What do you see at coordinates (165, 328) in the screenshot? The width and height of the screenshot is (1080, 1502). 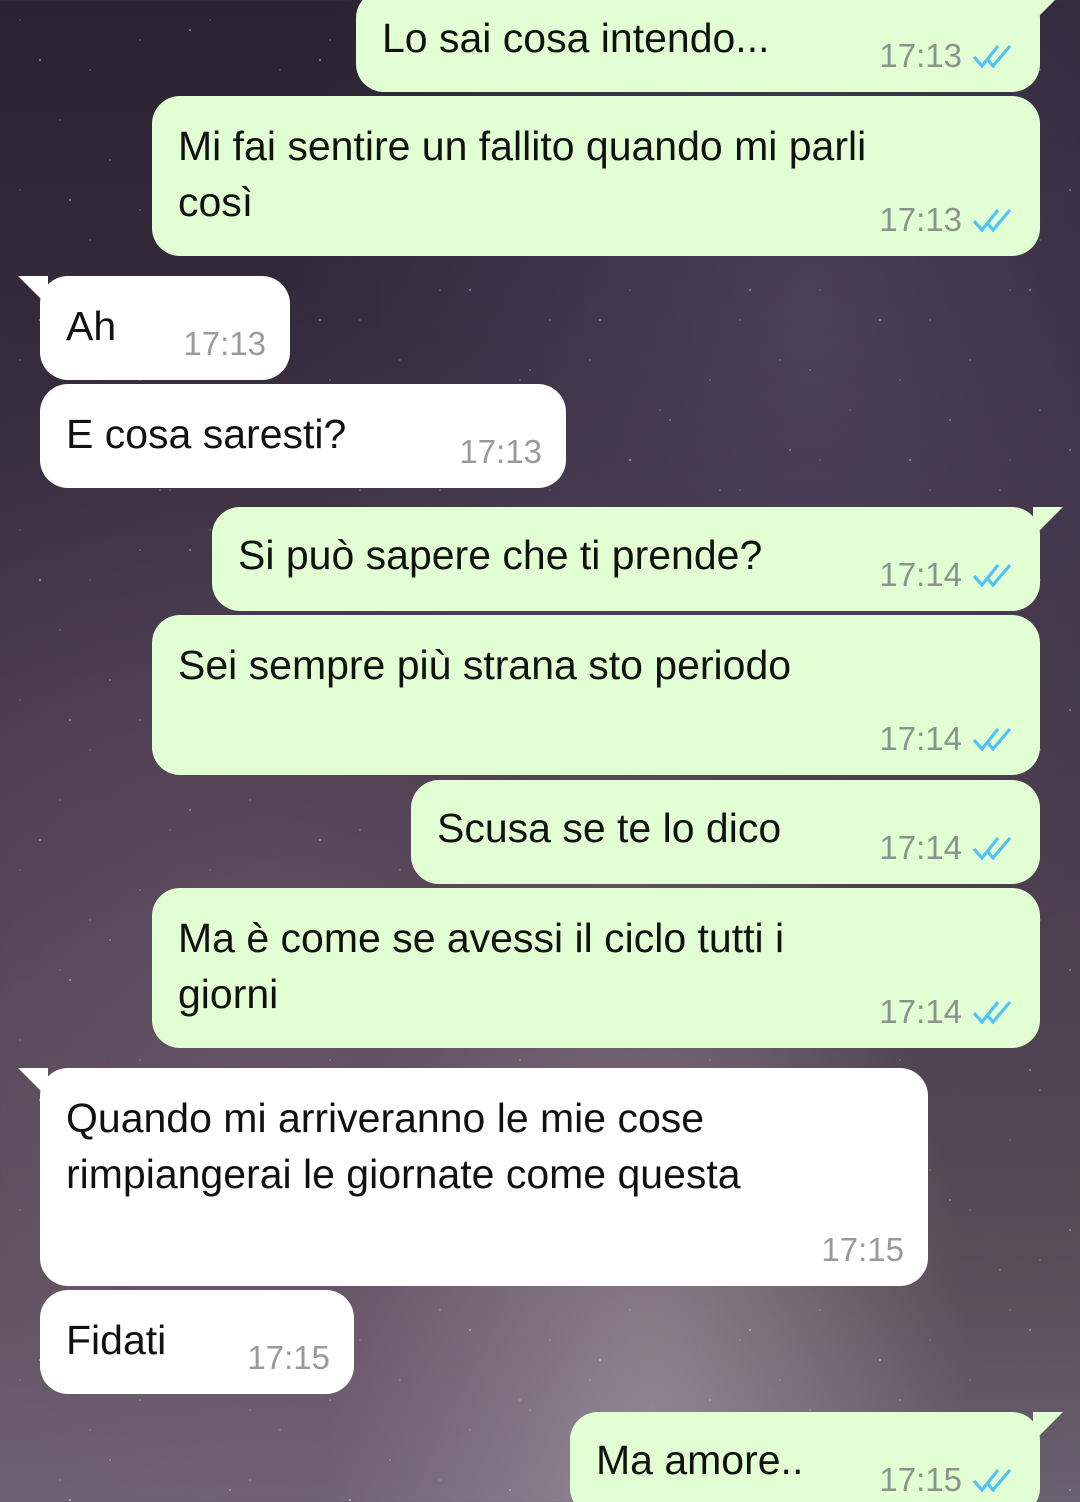 I see `message-bubble-incoming: Ah 17:13` at bounding box center [165, 328].